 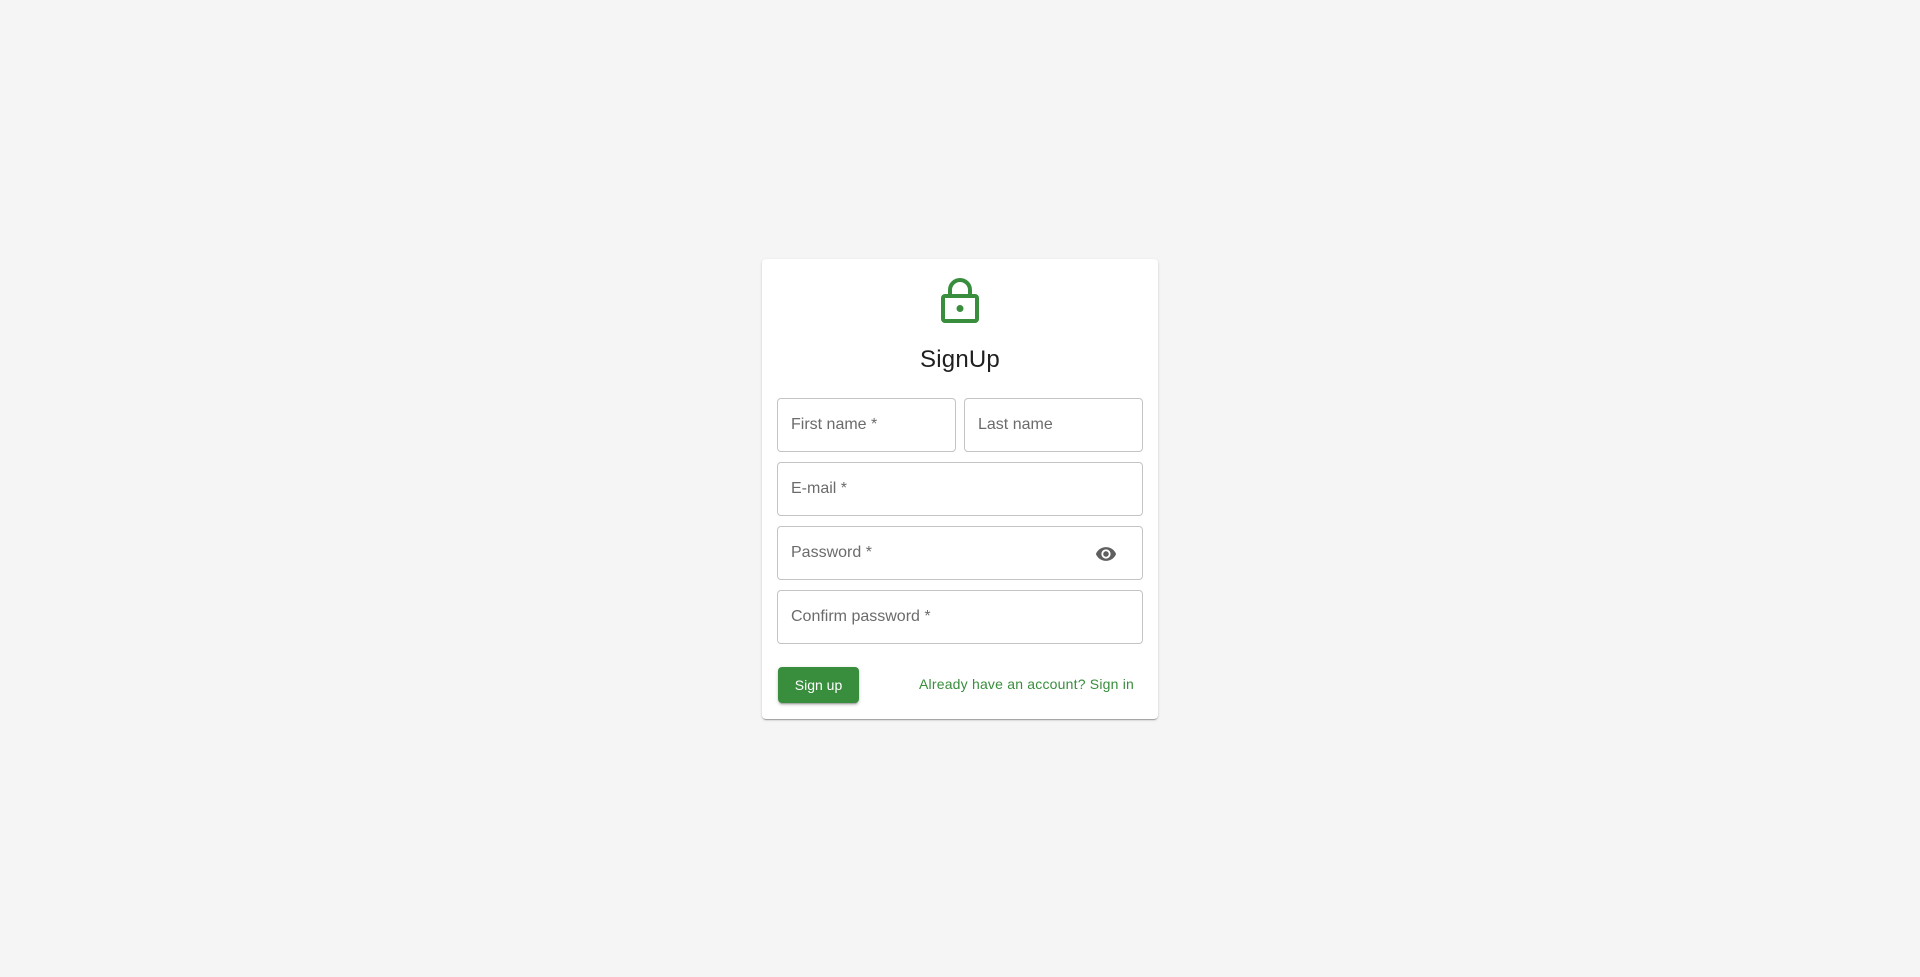 I want to click on first-name-field, so click(x=866, y=425).